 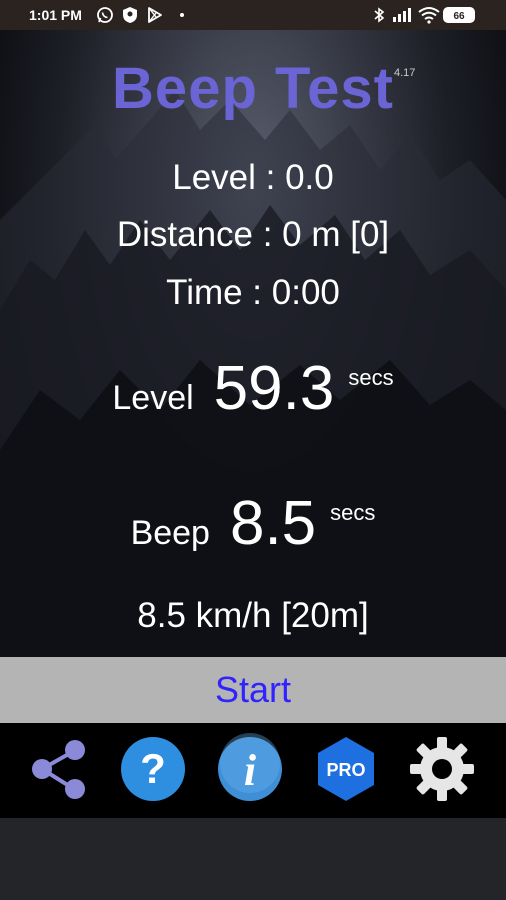 What do you see at coordinates (170, 533) in the screenshot?
I see `beep-timer-label: Beep` at bounding box center [170, 533].